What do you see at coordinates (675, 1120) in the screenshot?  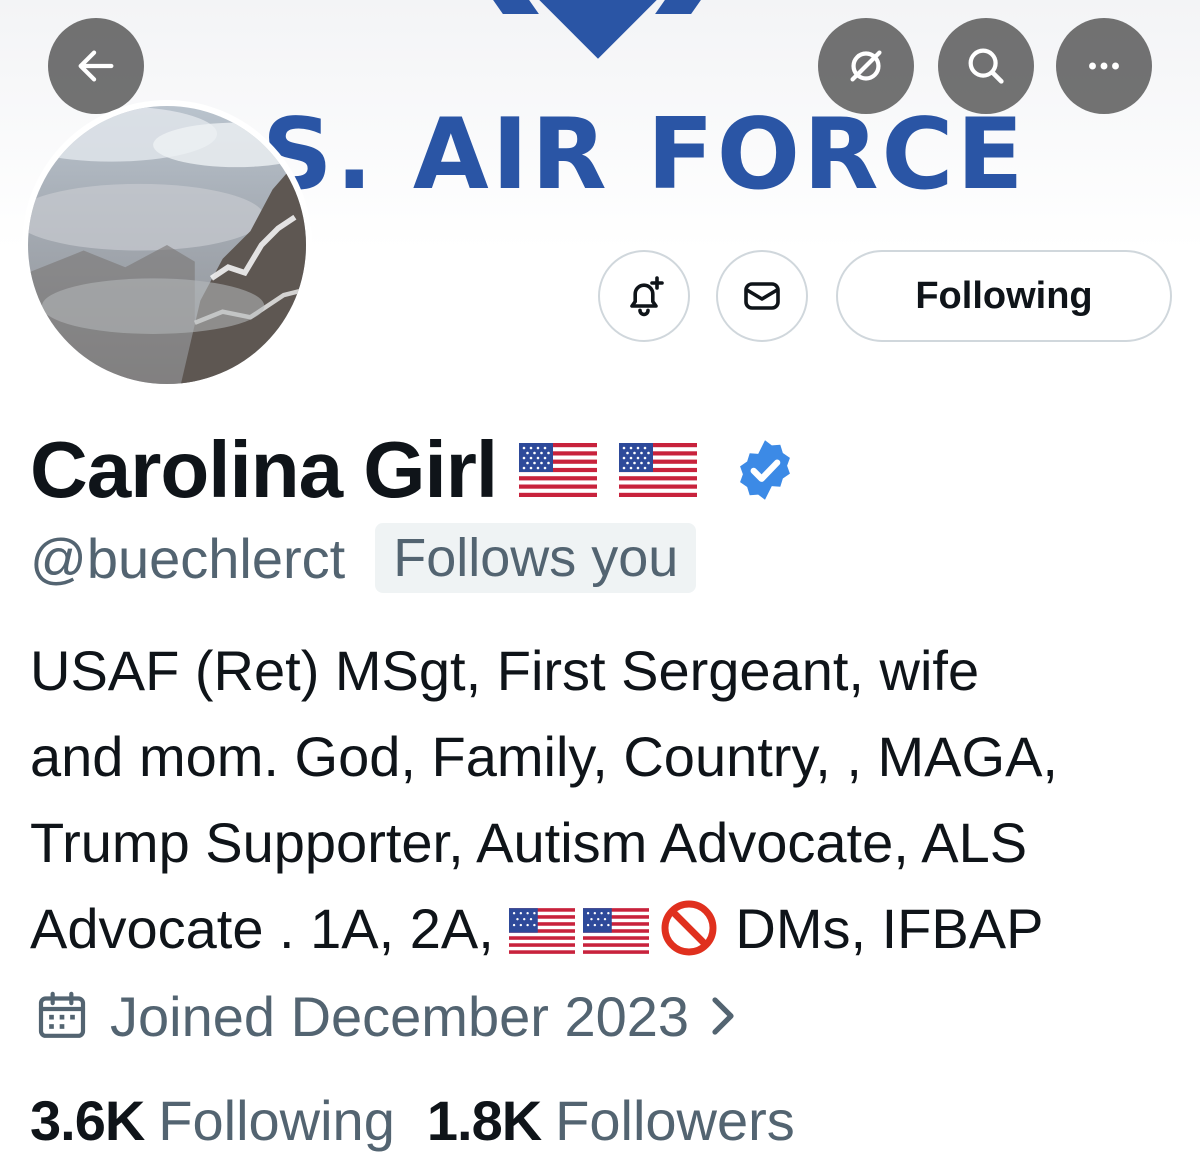 I see `followers-label: Followers` at bounding box center [675, 1120].